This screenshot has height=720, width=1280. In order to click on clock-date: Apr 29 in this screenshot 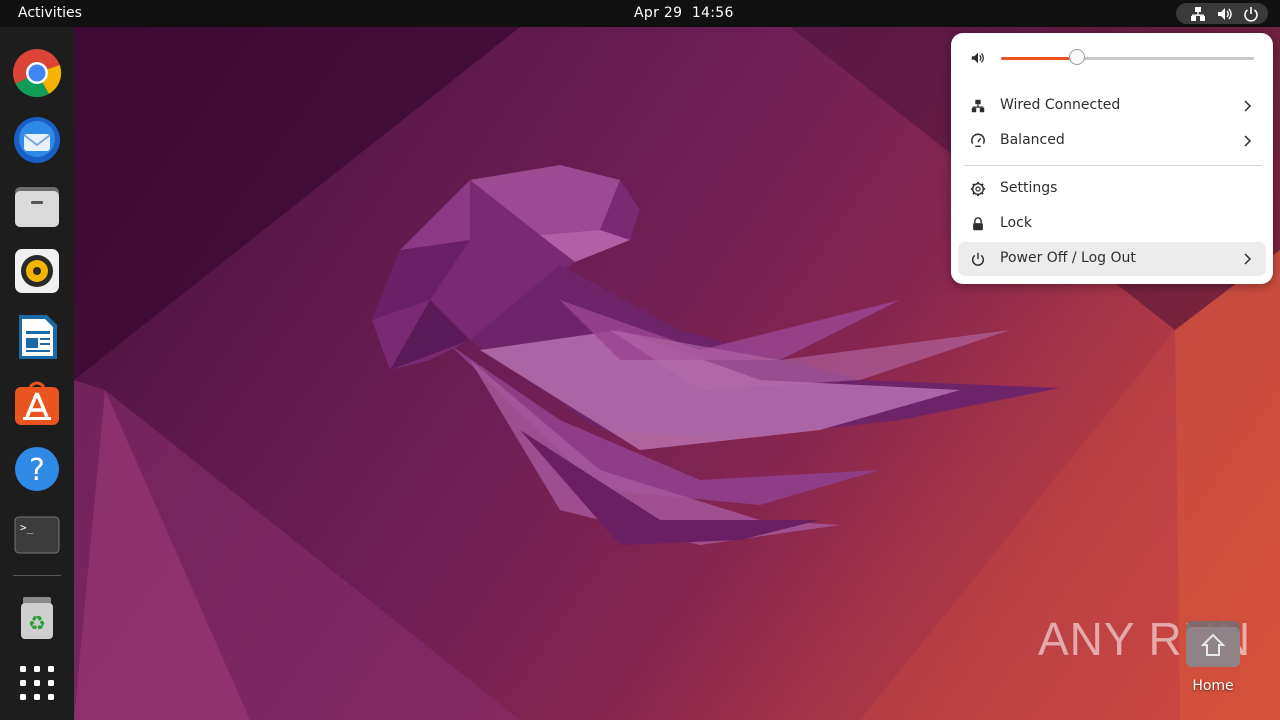, I will do `click(658, 13)`.